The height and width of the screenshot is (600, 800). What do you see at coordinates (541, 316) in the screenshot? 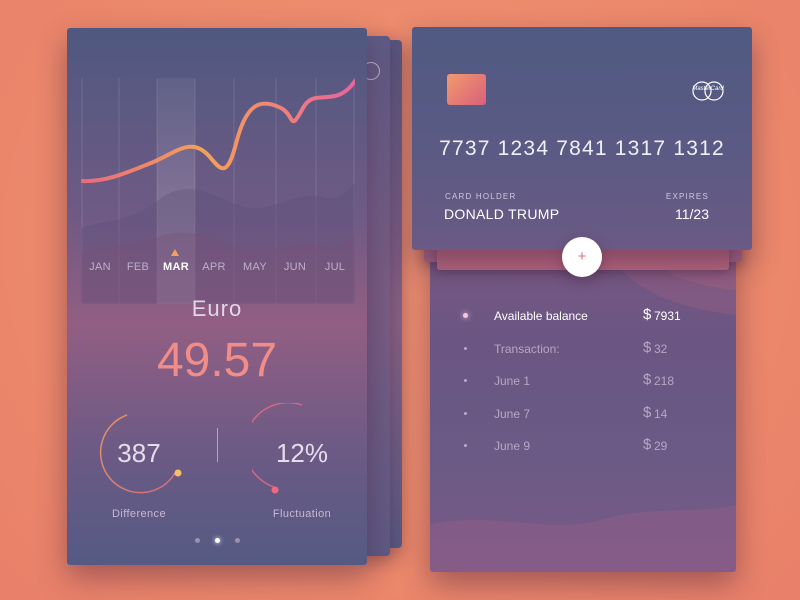
I see `transaction-label: Available balance` at bounding box center [541, 316].